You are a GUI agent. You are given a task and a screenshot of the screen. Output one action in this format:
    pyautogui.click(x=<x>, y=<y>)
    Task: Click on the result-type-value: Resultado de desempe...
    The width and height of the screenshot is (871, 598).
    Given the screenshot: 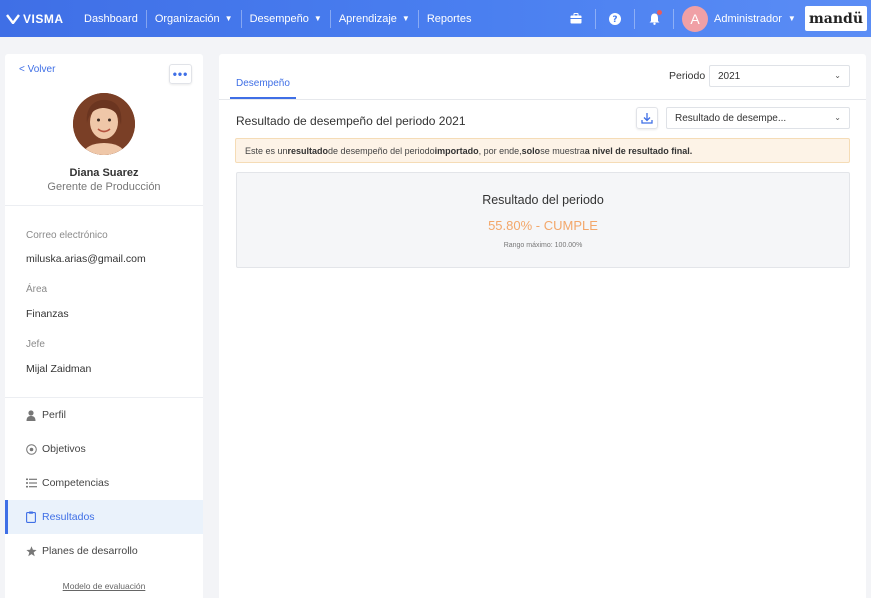 What is the action you would take?
    pyautogui.click(x=731, y=118)
    